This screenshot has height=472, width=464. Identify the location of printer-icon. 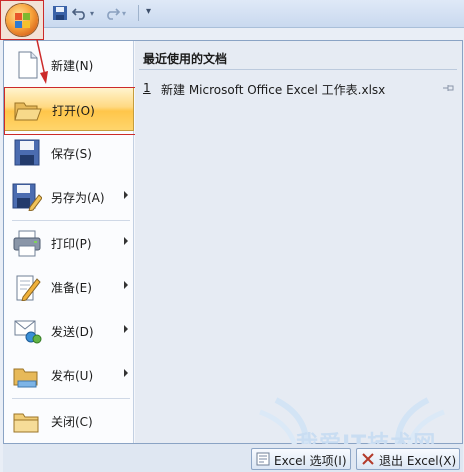
(27, 243).